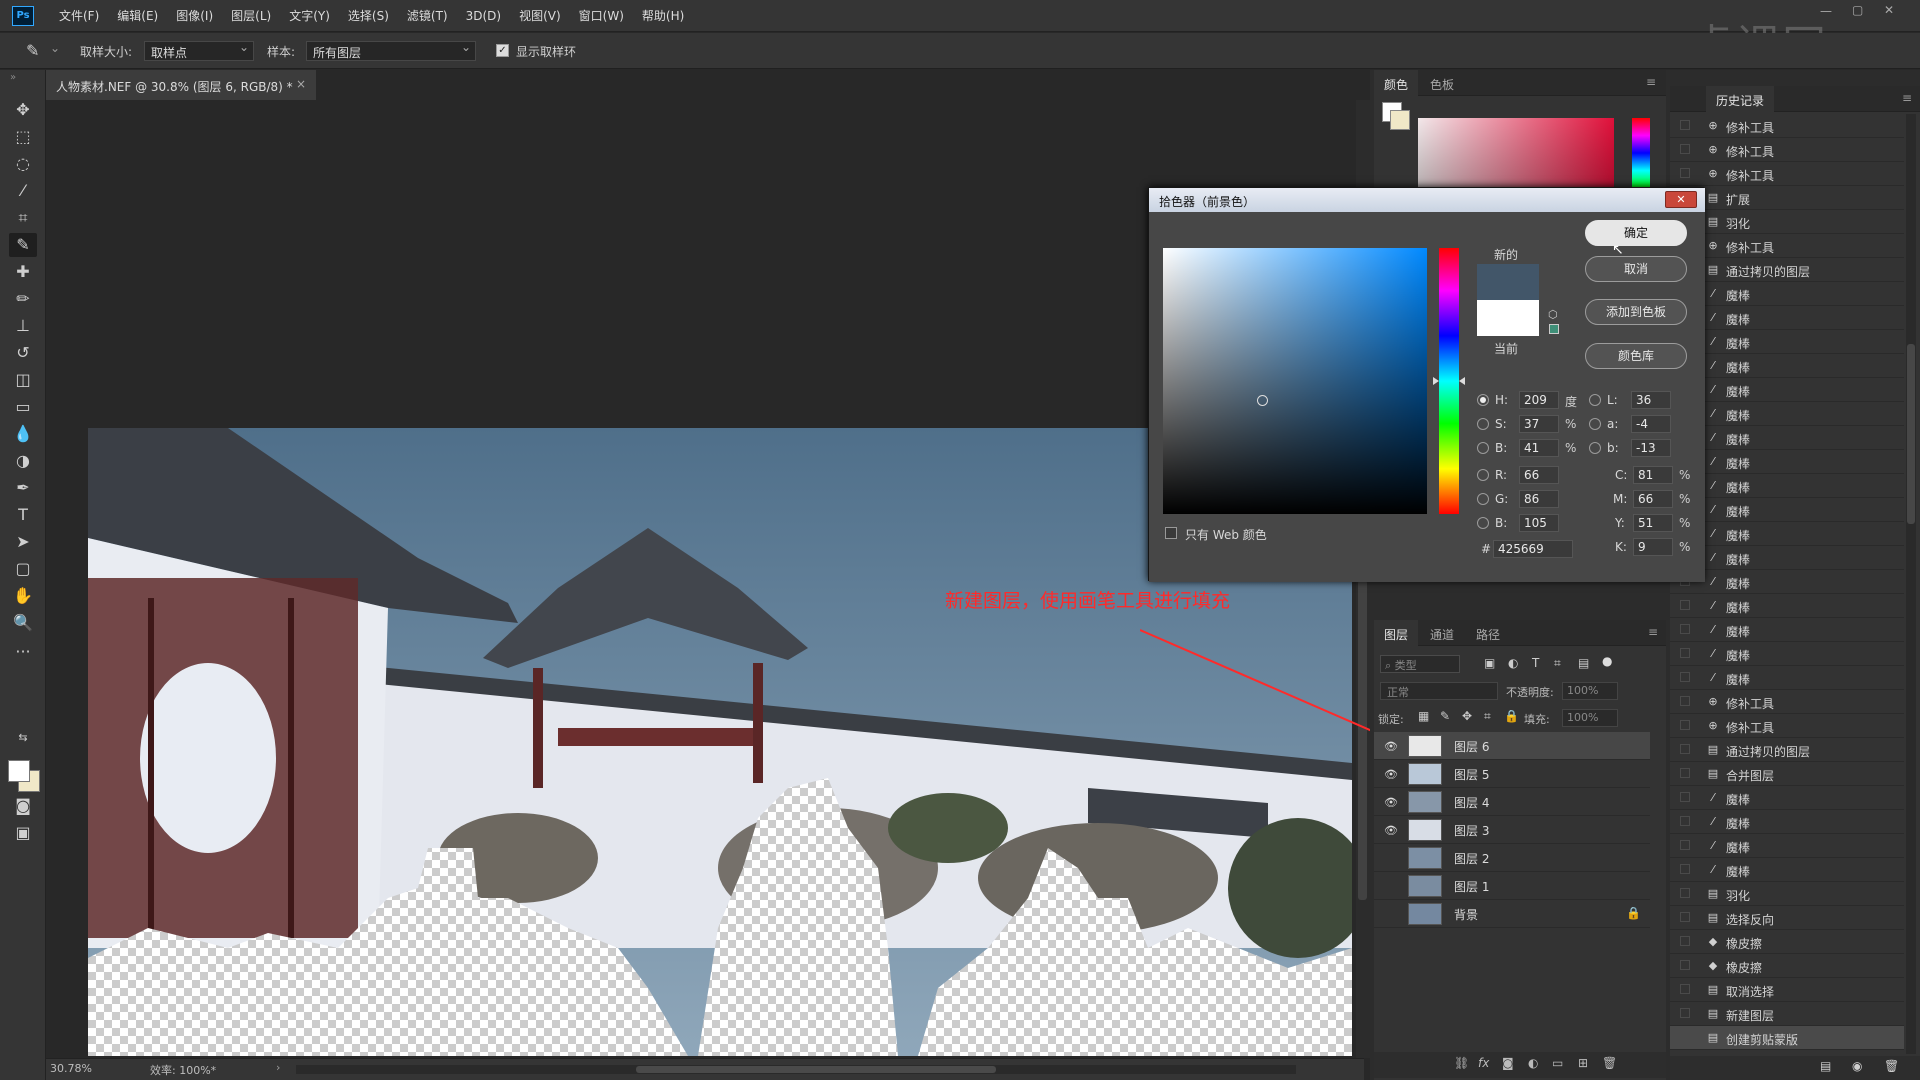 The height and width of the screenshot is (1080, 1920). Describe the element at coordinates (1651, 424) in the screenshot. I see `a-input: -4` at that location.